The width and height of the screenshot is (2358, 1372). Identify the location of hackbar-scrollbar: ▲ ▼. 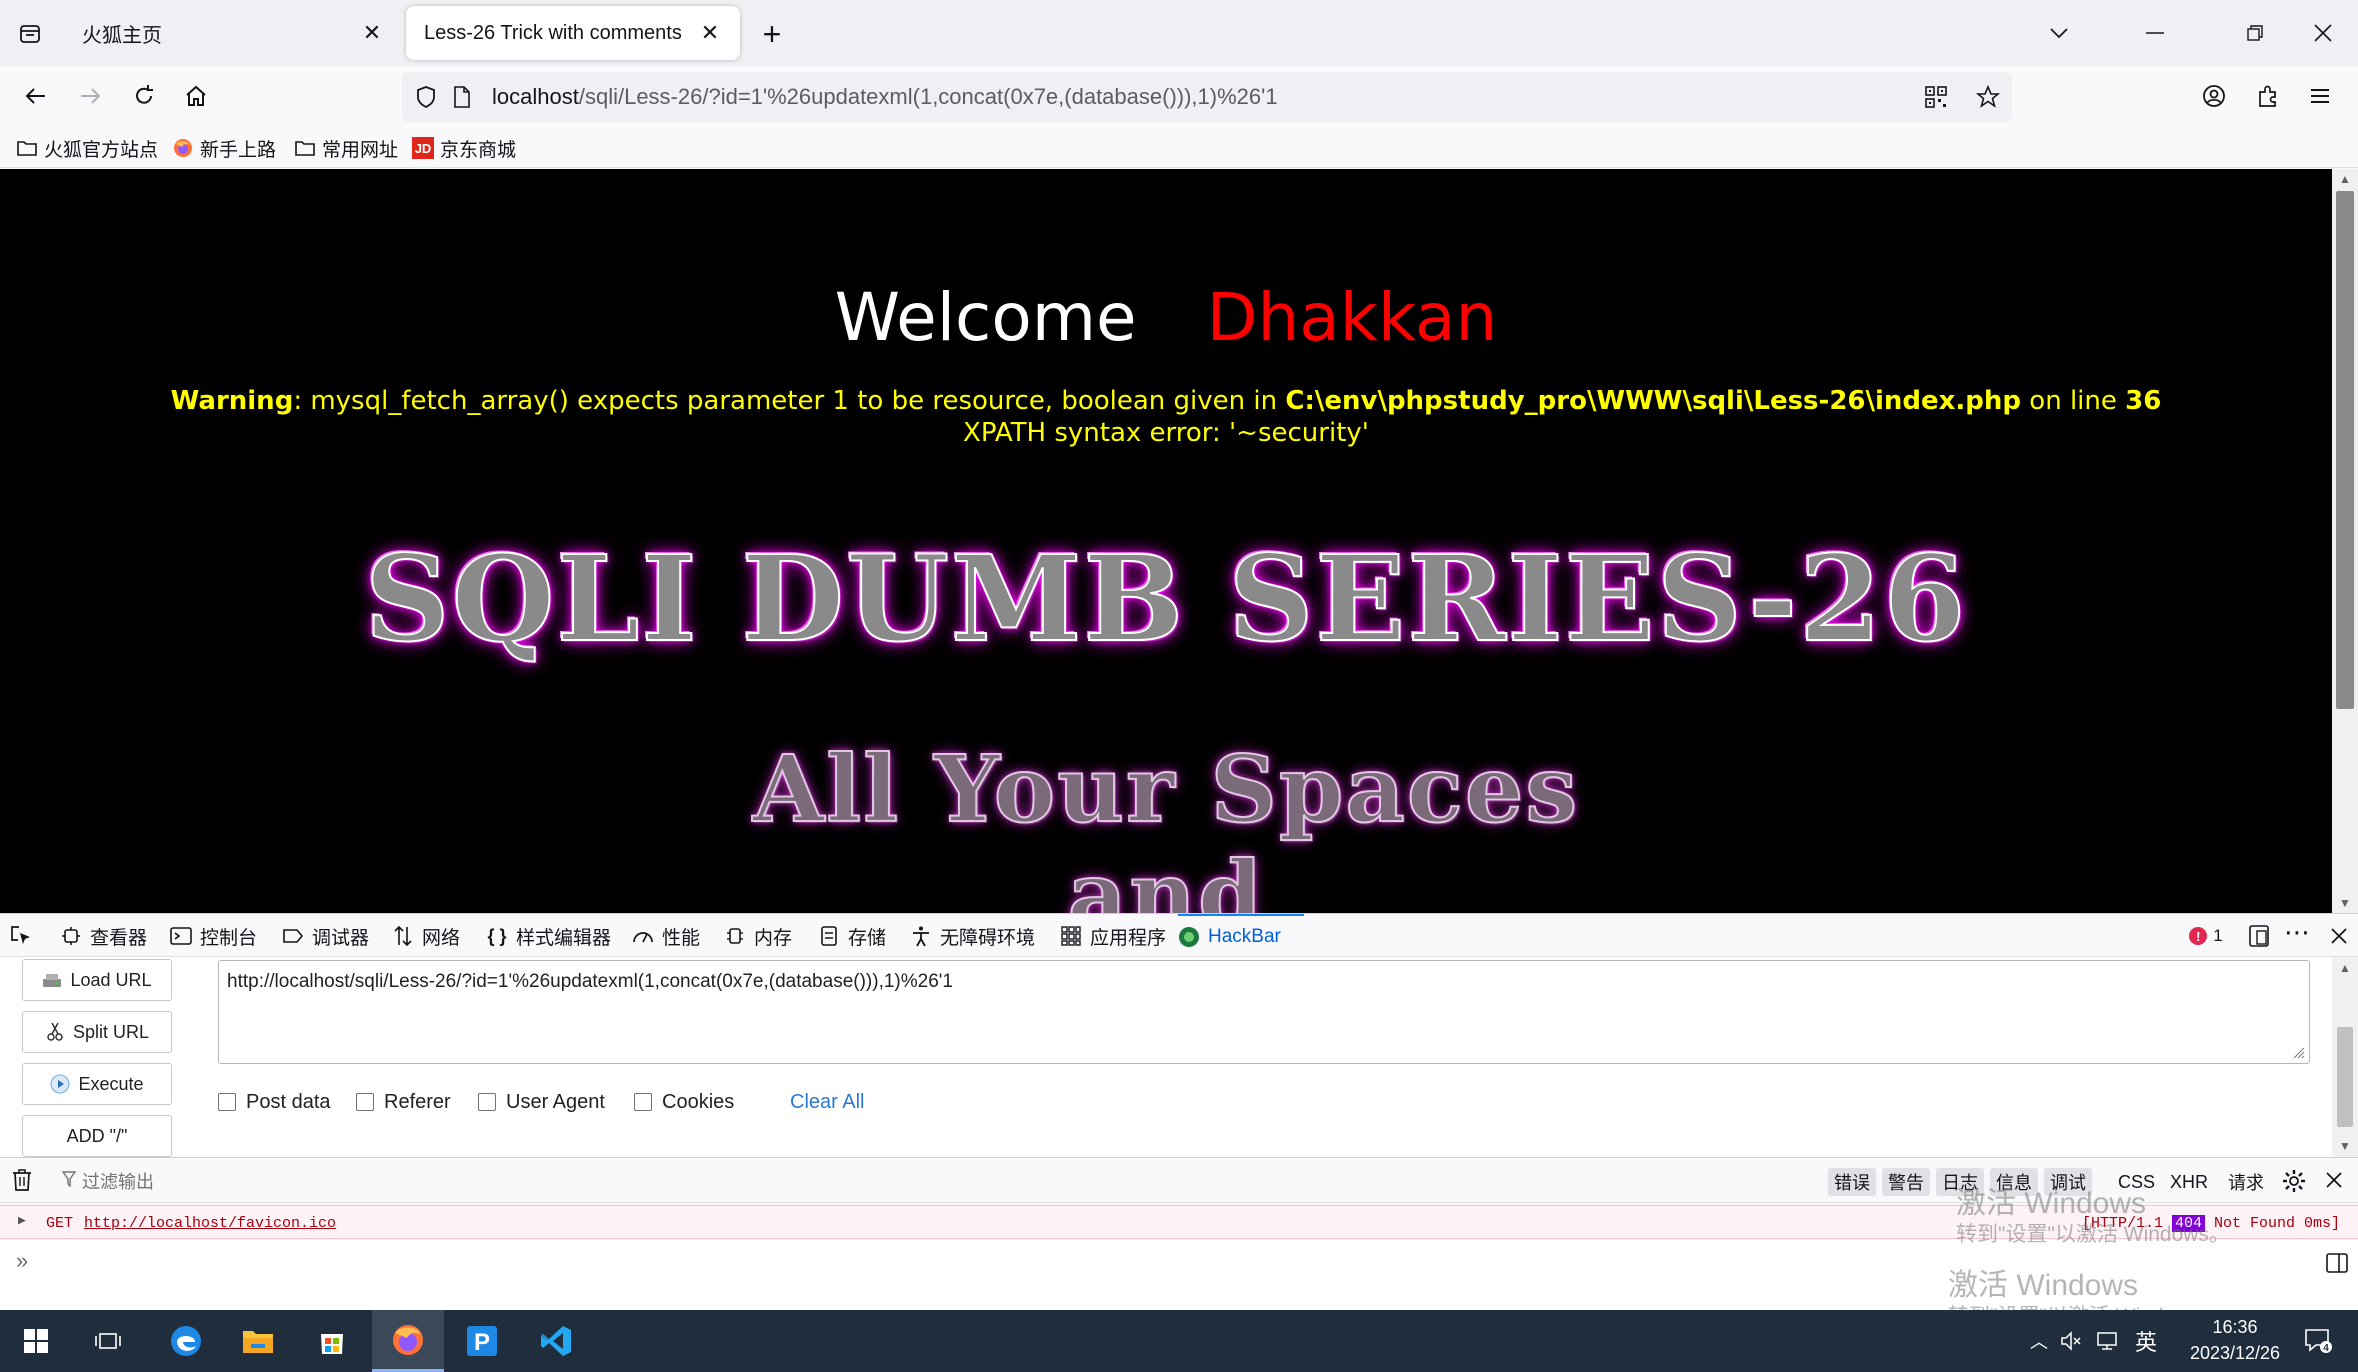
(2345, 1057).